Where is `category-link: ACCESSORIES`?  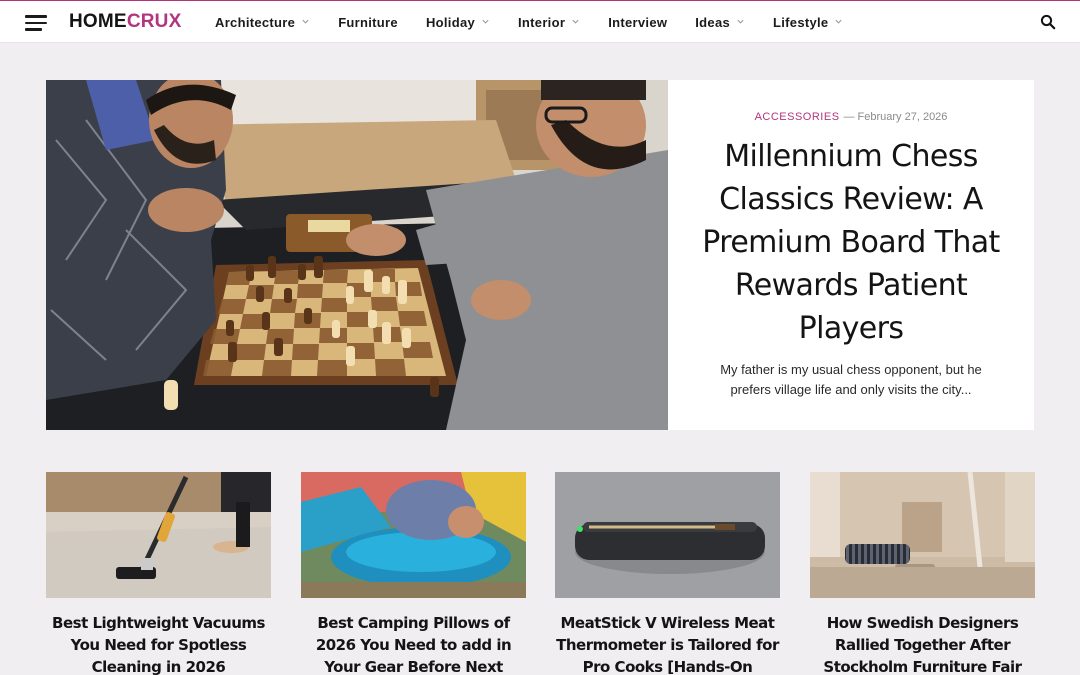
category-link: ACCESSORIES is located at coordinates (797, 117).